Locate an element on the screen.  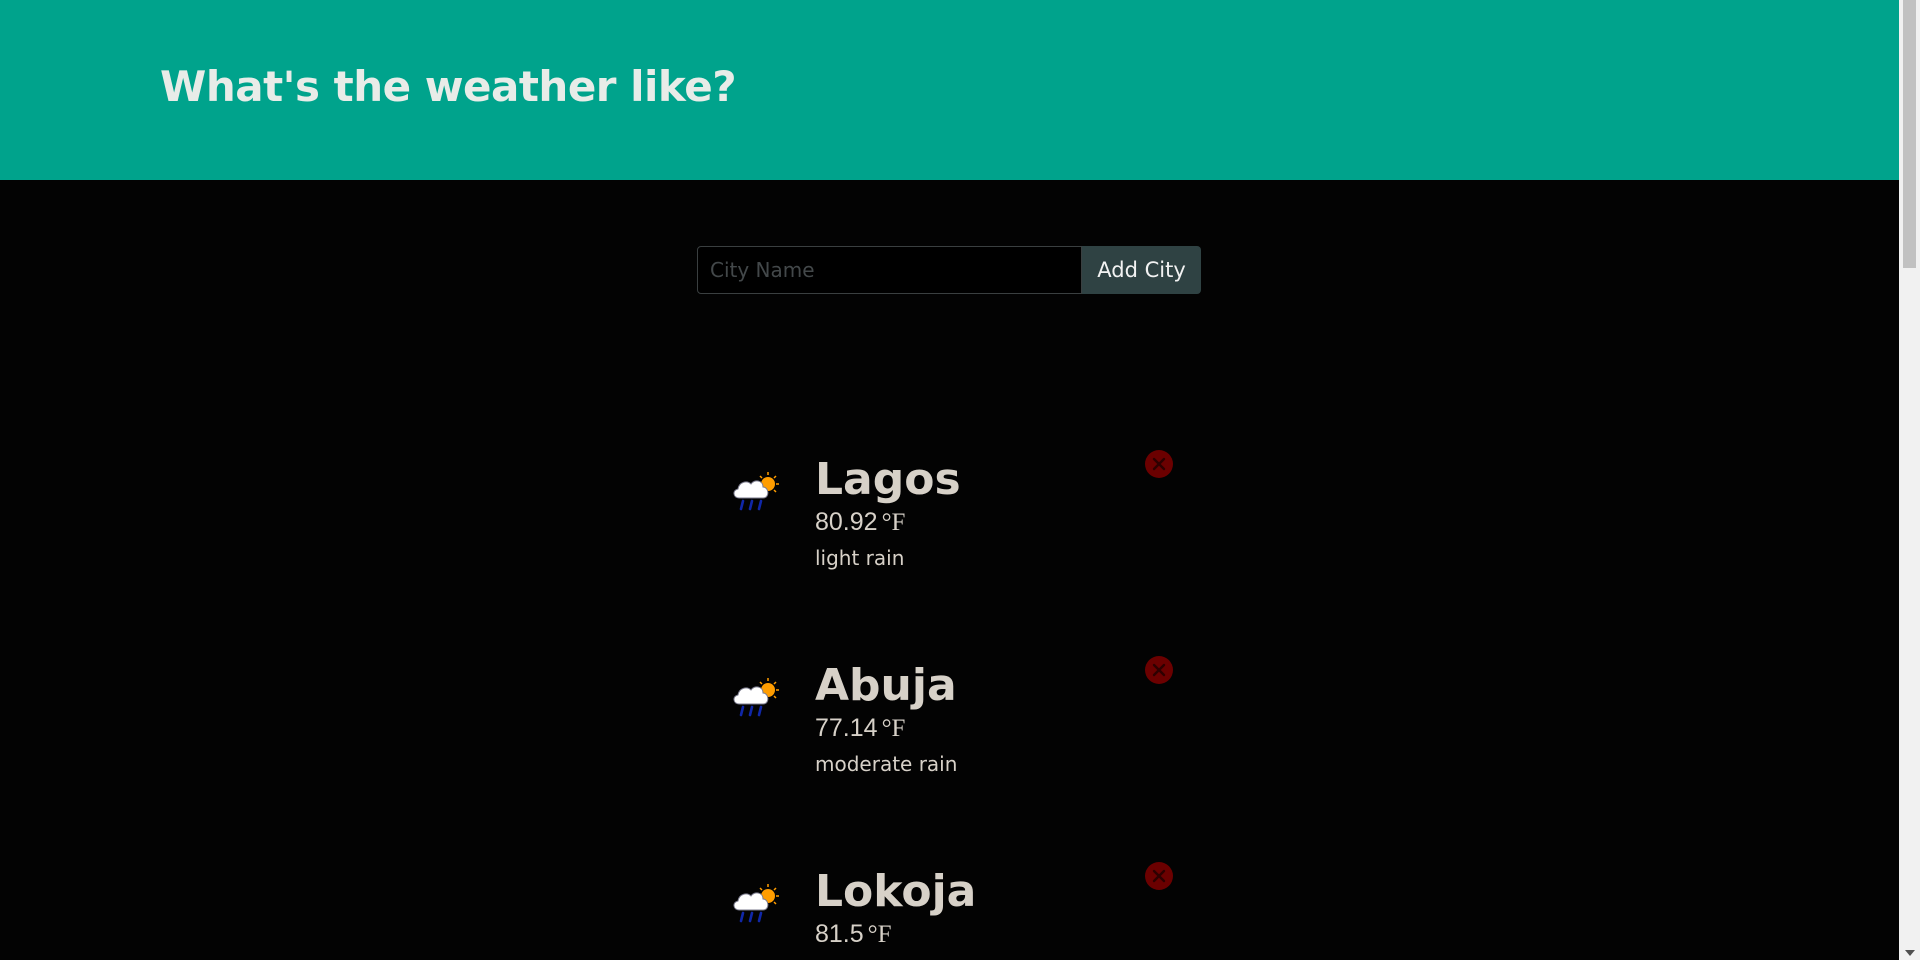
city-card: Lokoja 81.5 °F is located at coordinates (950, 910).